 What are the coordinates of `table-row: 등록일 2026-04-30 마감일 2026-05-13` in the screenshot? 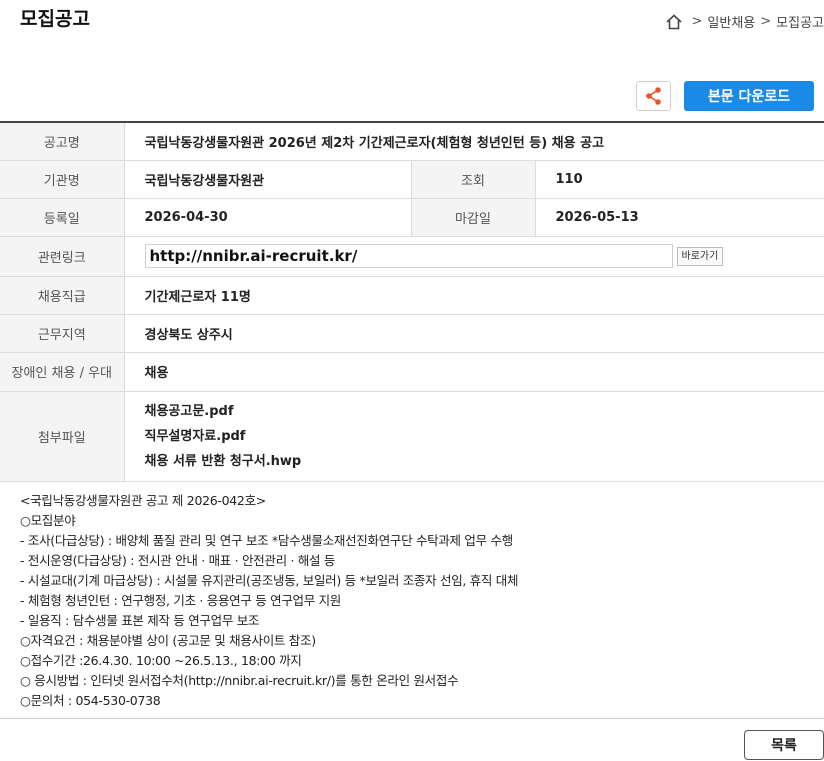 It's located at (412, 217).